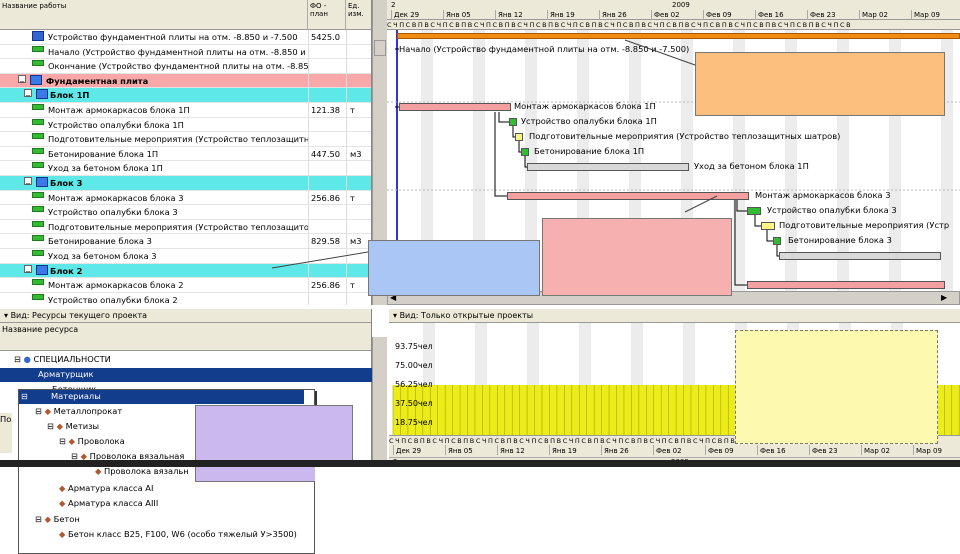 Image resolution: width=960 pixels, height=554 pixels. What do you see at coordinates (414, 403) in the screenshot?
I see `level-label: 37.50чел` at bounding box center [414, 403].